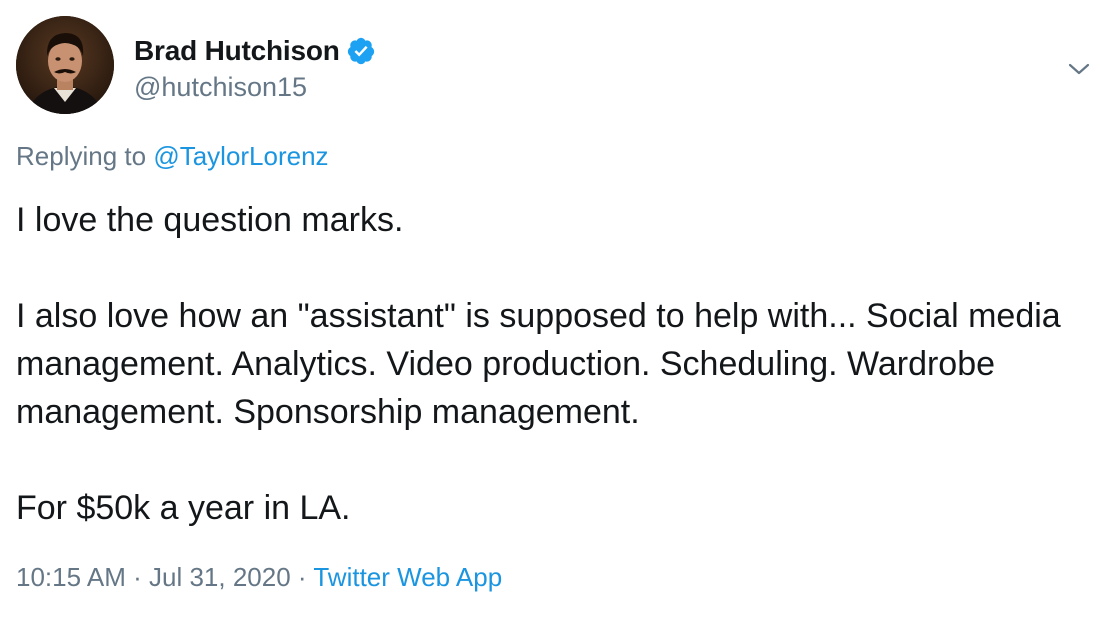 Image resolution: width=1110 pixels, height=626 pixels. I want to click on tweet-time: 10:15 AM, so click(71, 577).